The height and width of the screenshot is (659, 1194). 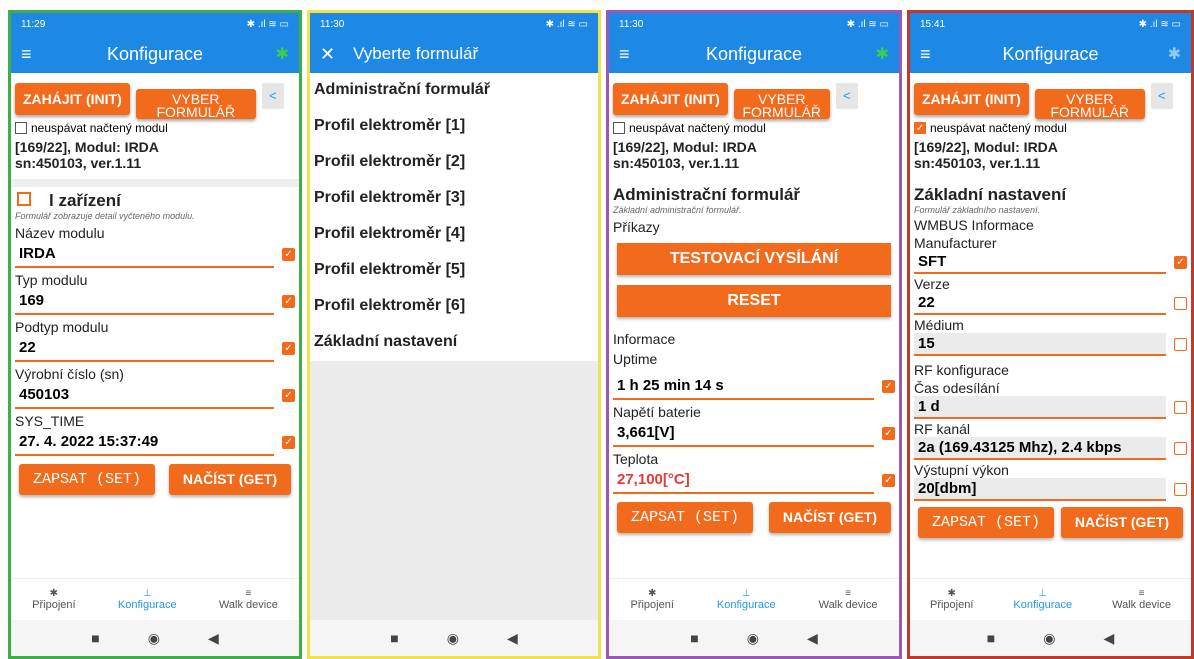 What do you see at coordinates (743, 433) in the screenshot?
I see `field-input: 3,661[V]` at bounding box center [743, 433].